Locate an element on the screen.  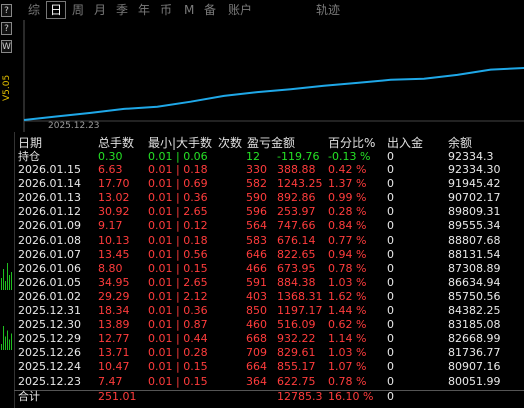
cell-balance: 83185.08 is located at coordinates (474, 325).